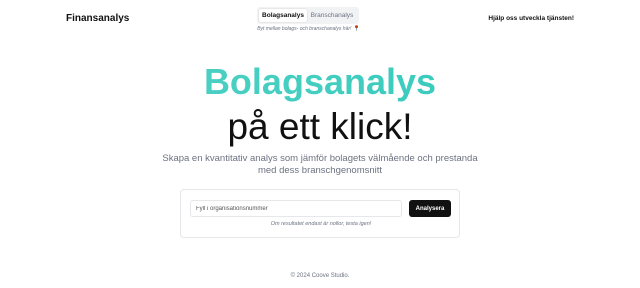 Image resolution: width=640 pixels, height=288 pixels. Describe the element at coordinates (531, 18) in the screenshot. I see `help-link: Hjälp oss utveckla tjänsten!` at that location.